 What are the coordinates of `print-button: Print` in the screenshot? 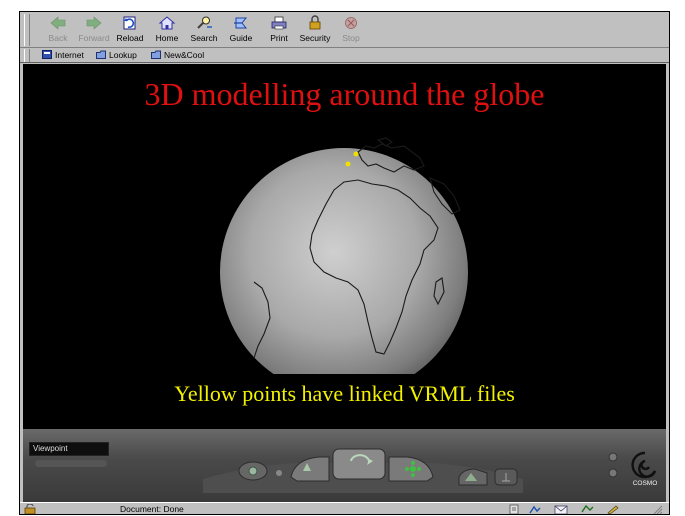 It's located at (279, 31).